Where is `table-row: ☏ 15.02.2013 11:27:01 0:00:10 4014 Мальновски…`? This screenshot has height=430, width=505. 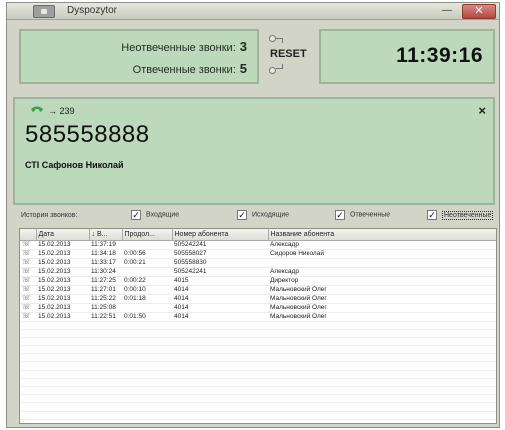
table-row: ☏ 15.02.2013 11:27:01 0:00:10 4014 Мальновски… is located at coordinates (258, 290).